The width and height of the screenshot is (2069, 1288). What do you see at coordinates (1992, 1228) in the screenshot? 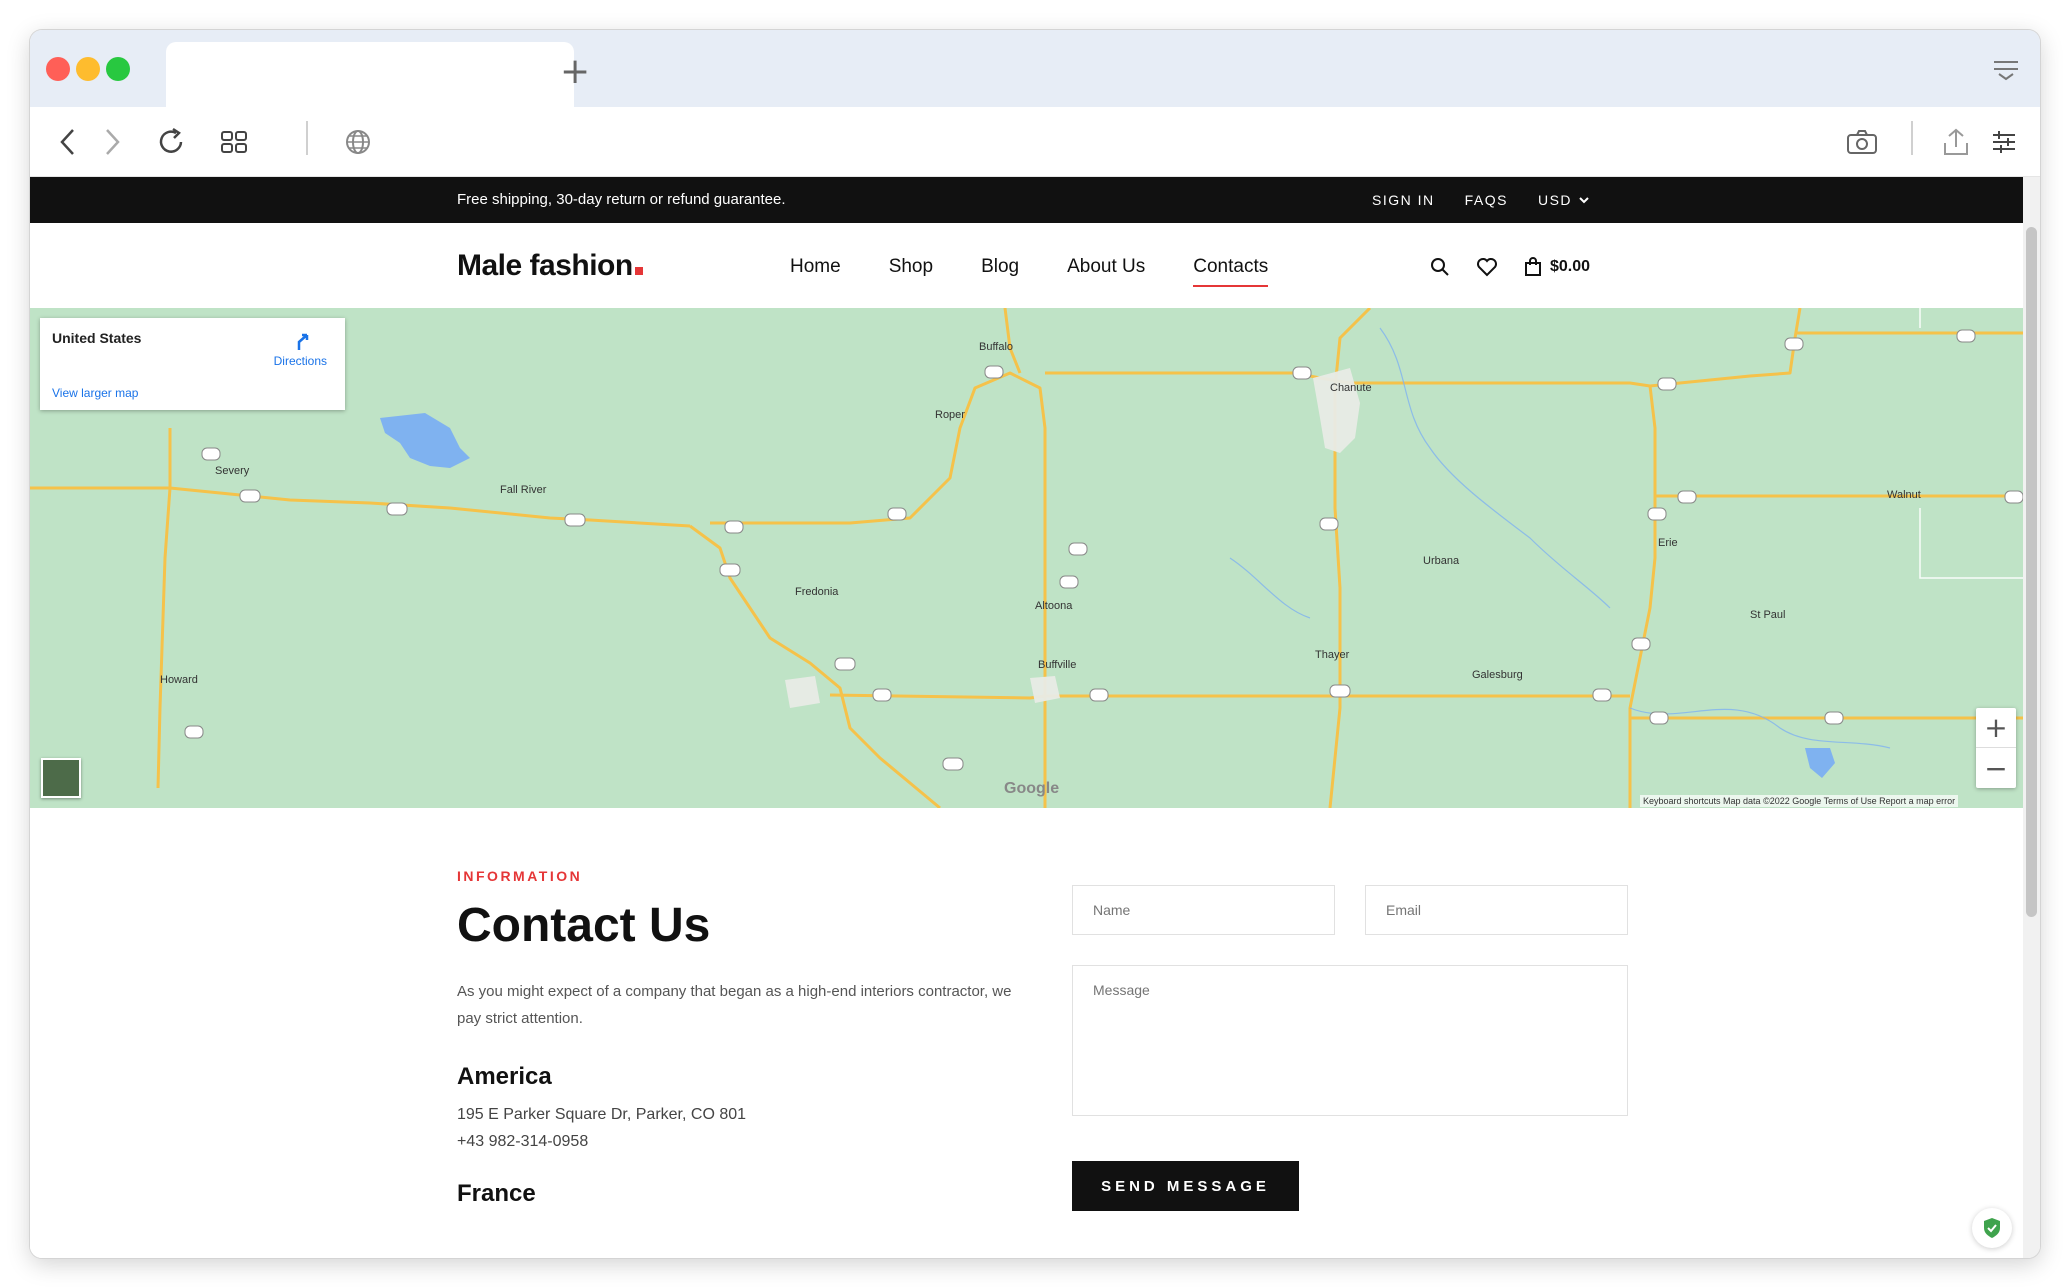
I see `security-shield-icon` at bounding box center [1992, 1228].